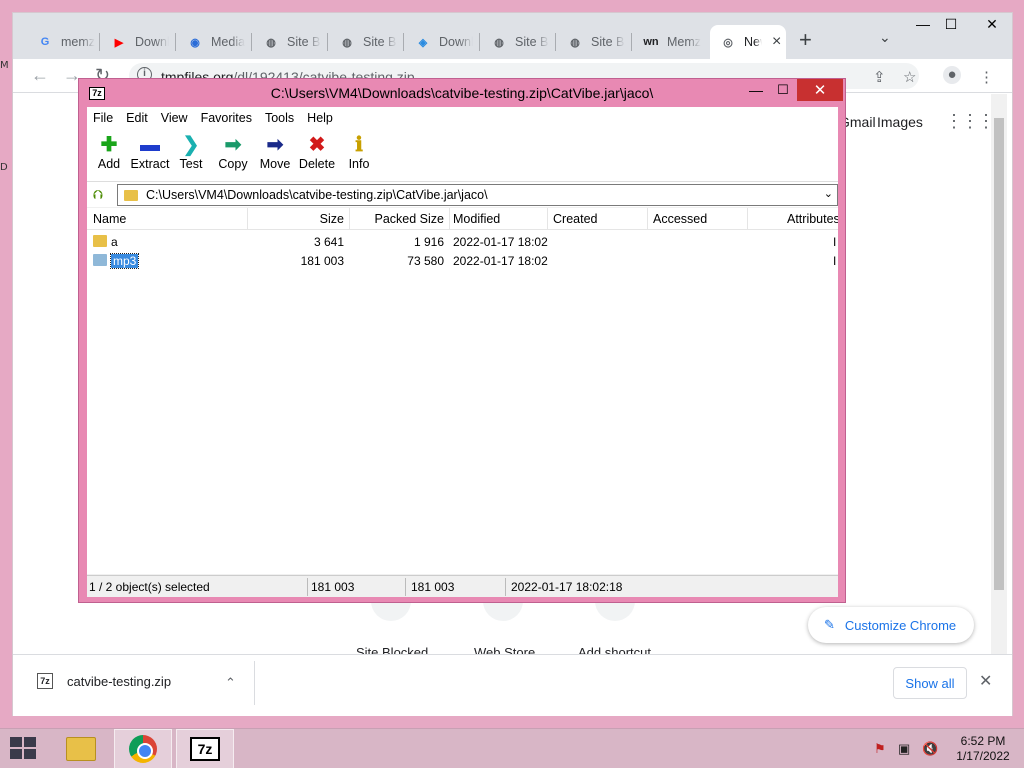 The image size is (1024, 768). I want to click on clock: 6:52 PM 1/17/2022, so click(983, 749).